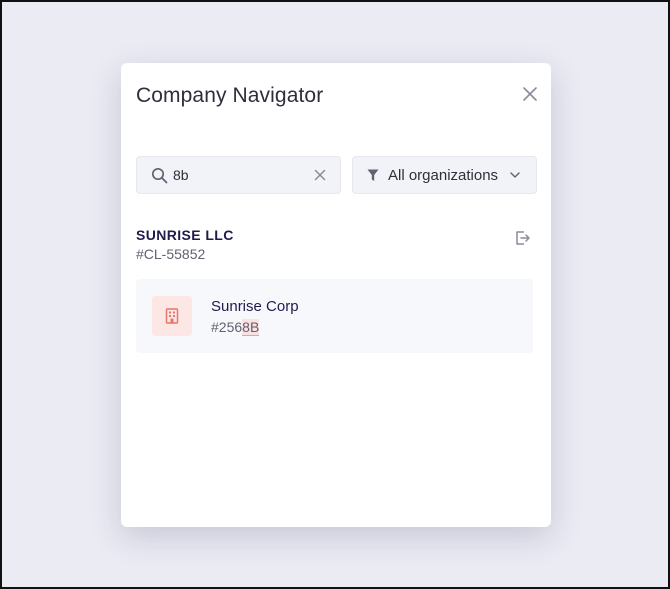  I want to click on search-field, so click(238, 175).